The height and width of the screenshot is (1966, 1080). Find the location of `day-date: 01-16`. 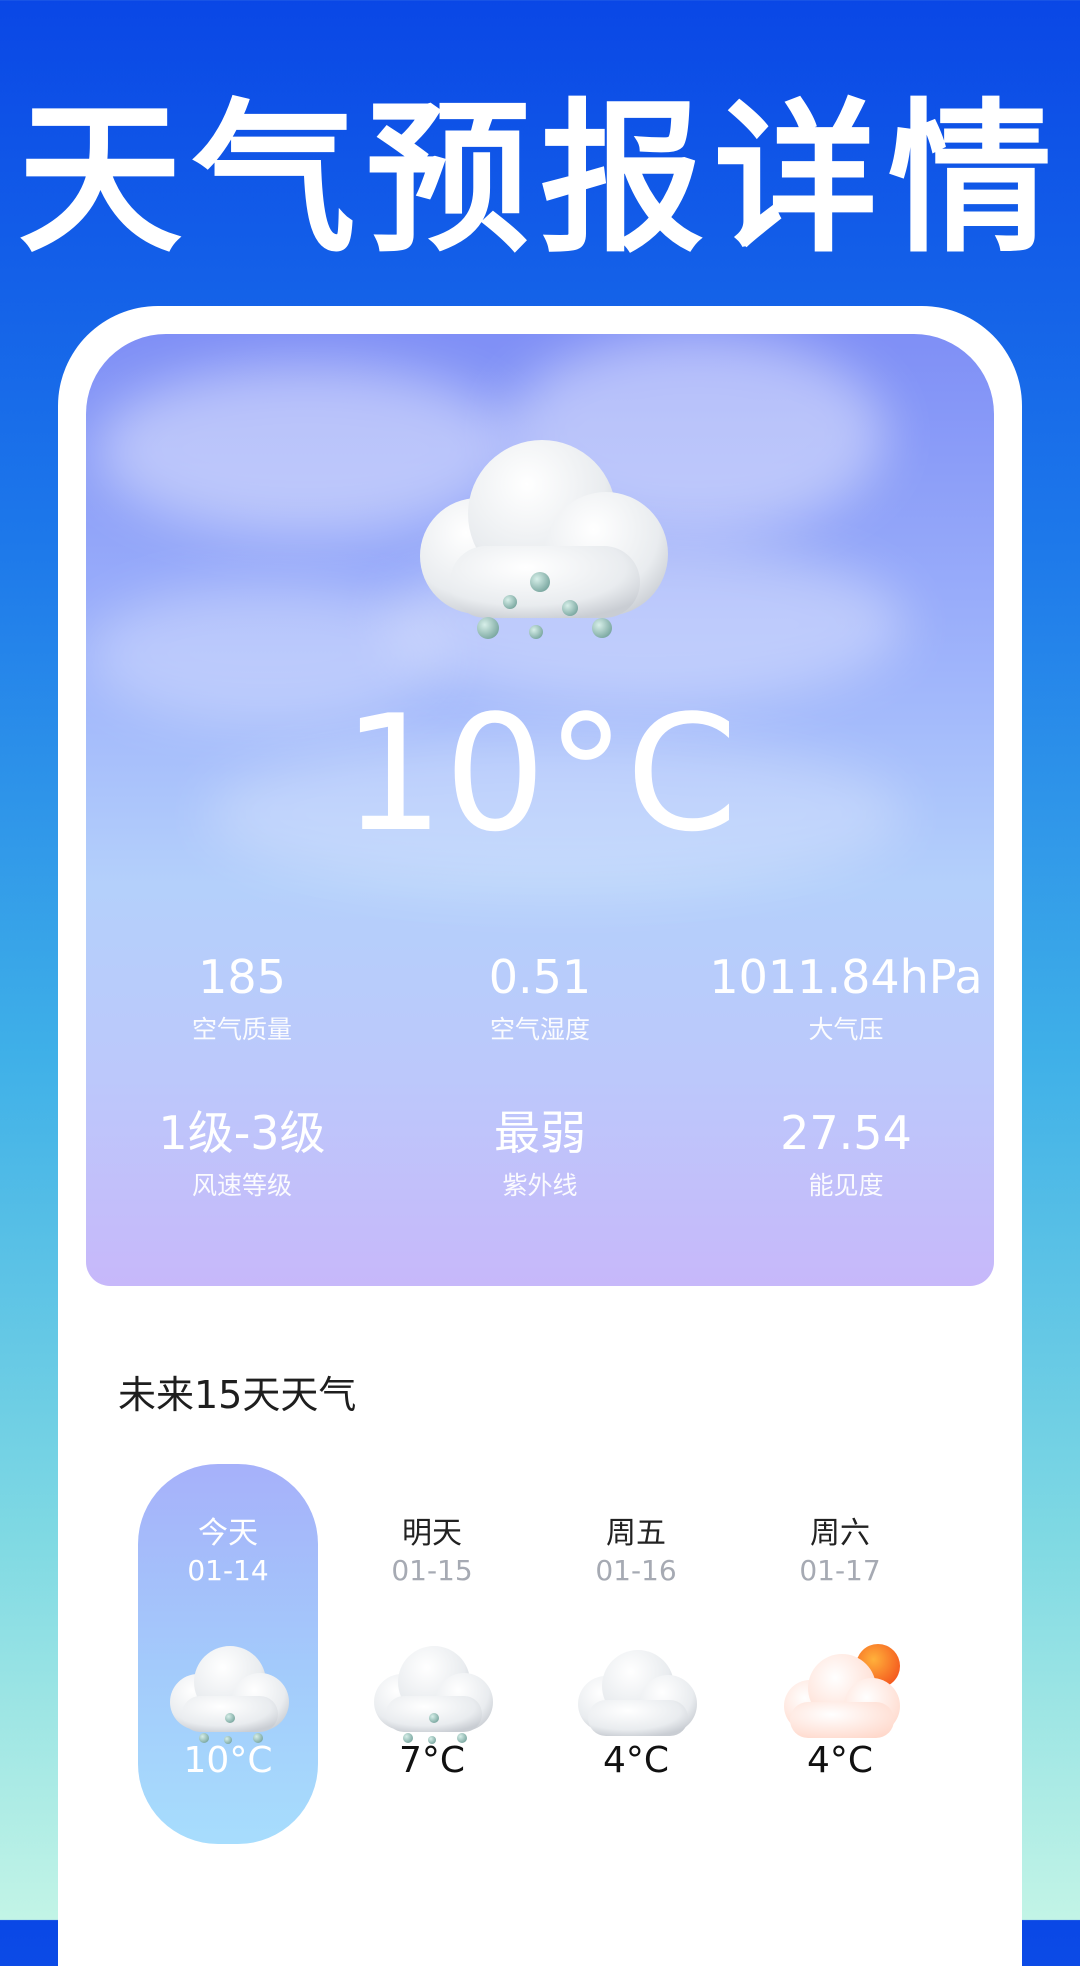

day-date: 01-16 is located at coordinates (636, 1570).